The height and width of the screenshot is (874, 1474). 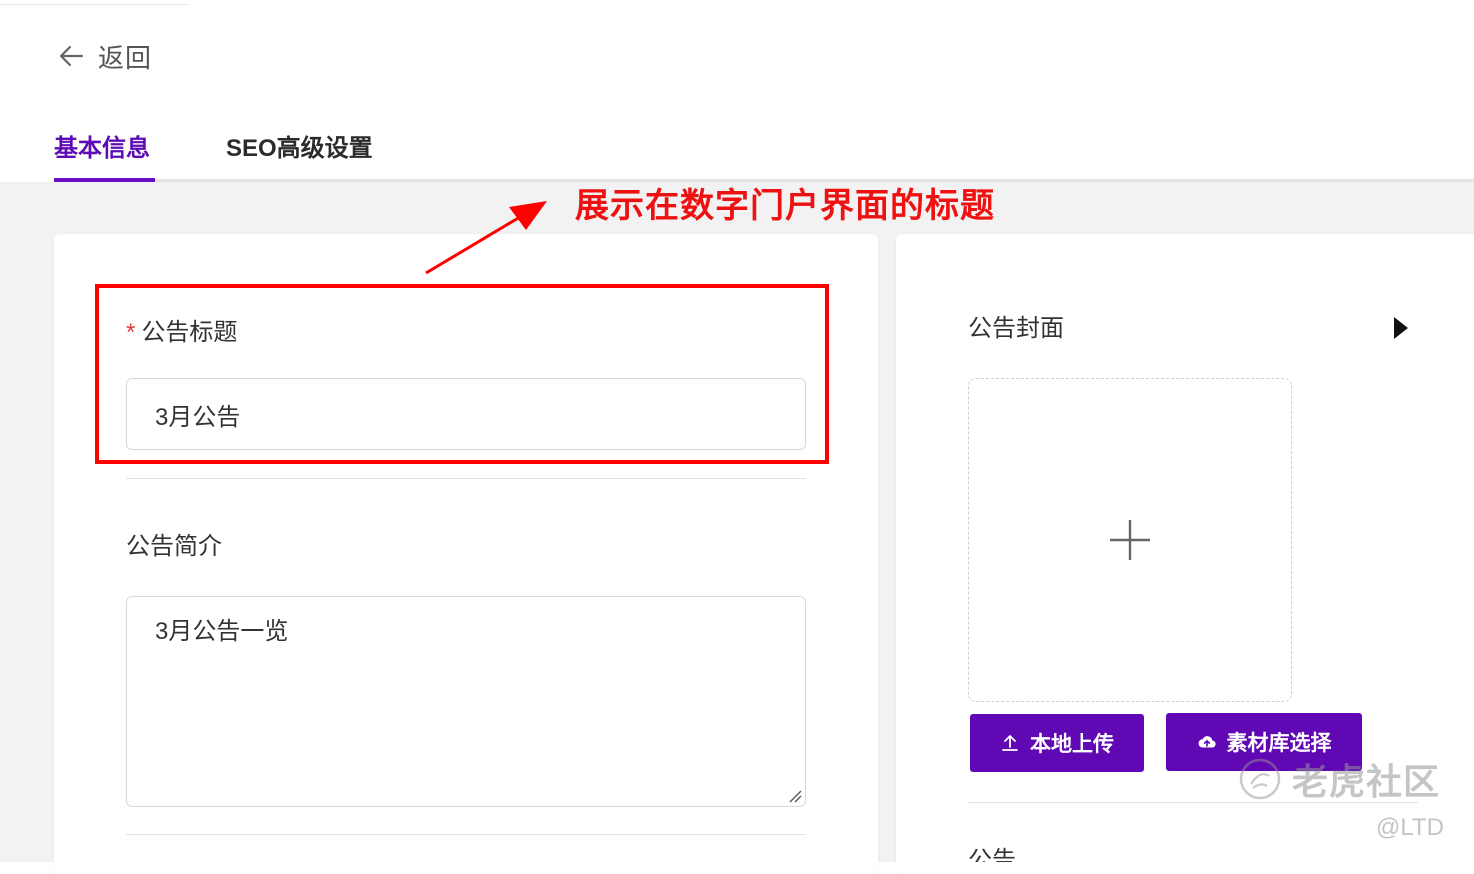 I want to click on tab-bar: 基本信息 SEO高级设置, so click(x=764, y=151).